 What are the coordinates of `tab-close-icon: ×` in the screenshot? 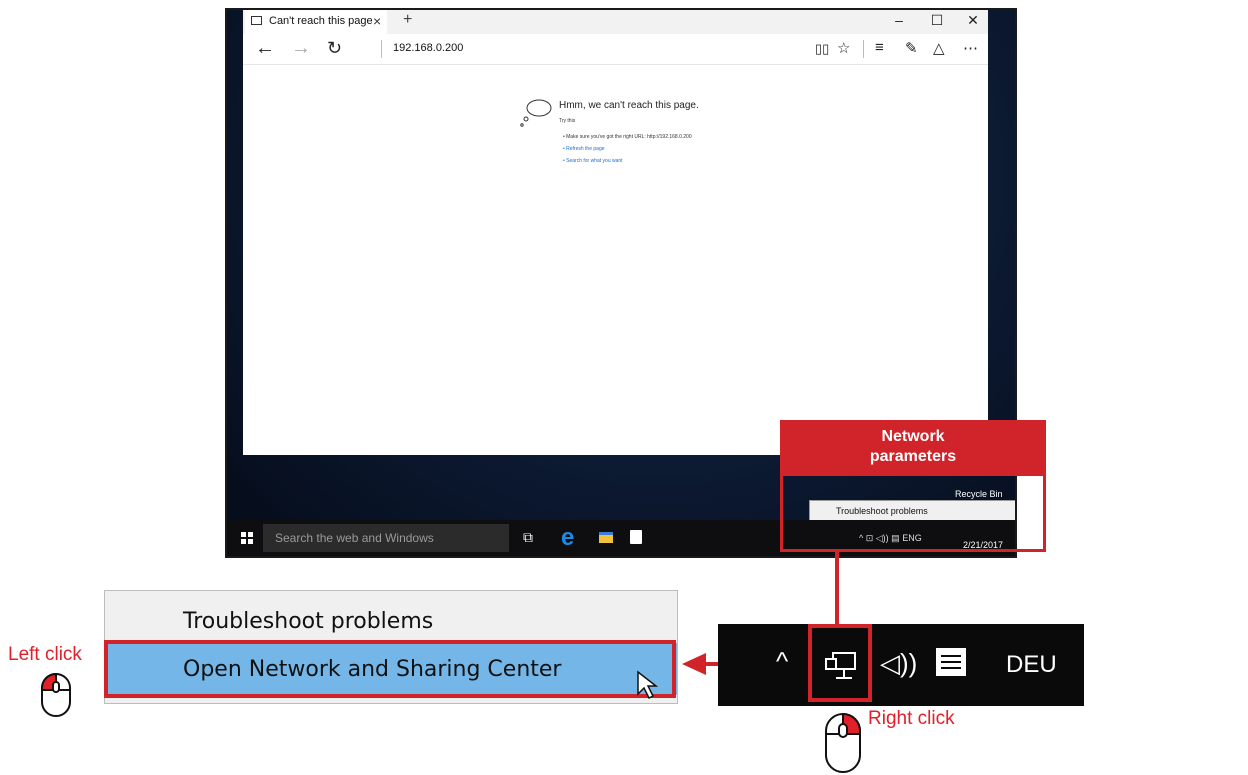 It's located at (377, 21).